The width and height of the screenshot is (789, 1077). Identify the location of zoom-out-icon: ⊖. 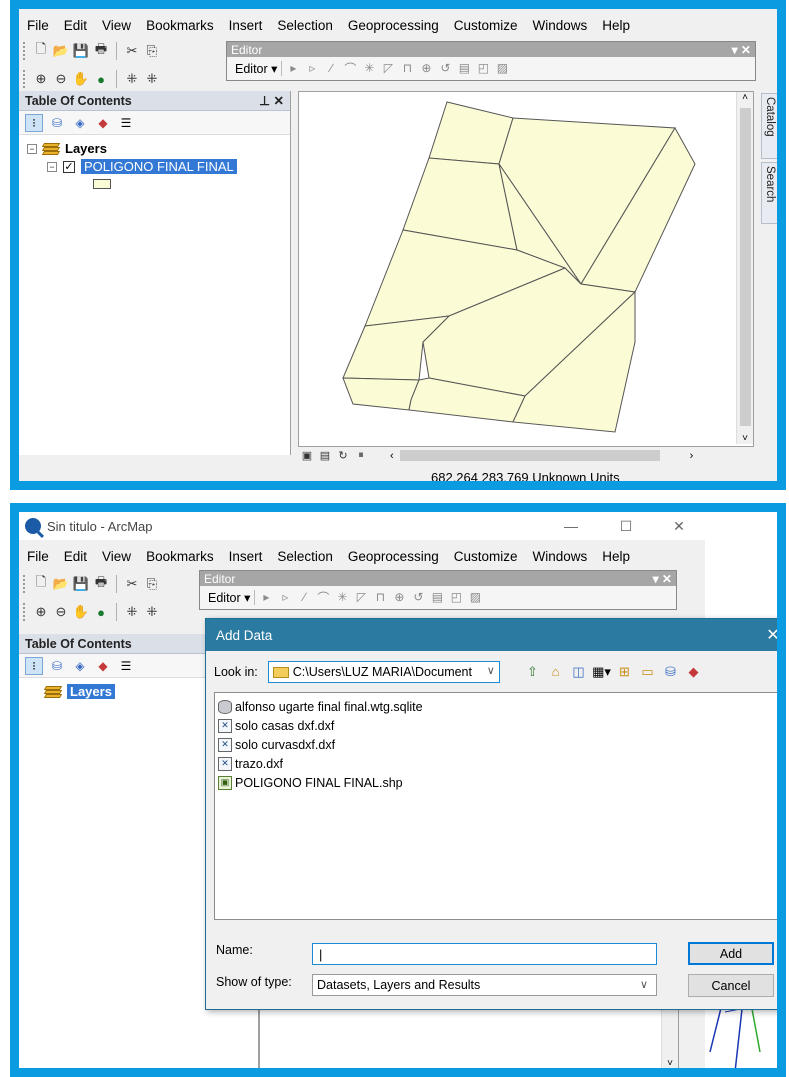
(61, 79).